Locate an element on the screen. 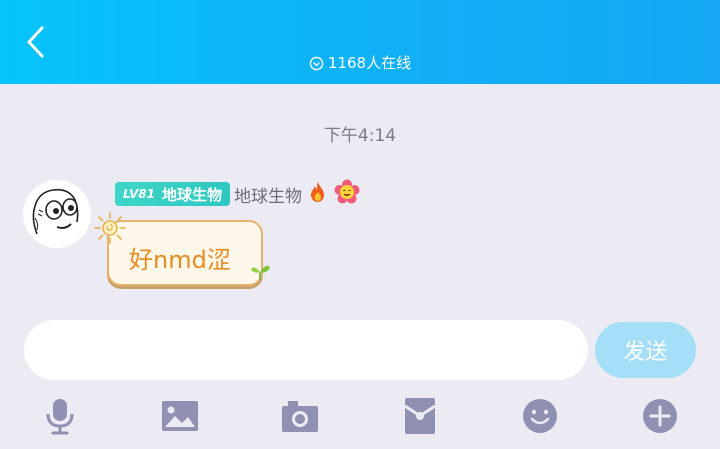 This screenshot has width=720, height=449. input-toolbar is located at coordinates (360, 415).